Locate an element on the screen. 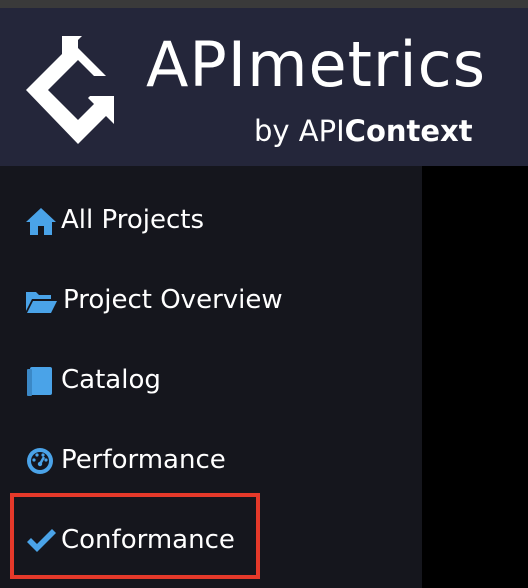 Image resolution: width=528 pixels, height=588 pixels. sidebar-item-performance: Performance is located at coordinates (211, 462).